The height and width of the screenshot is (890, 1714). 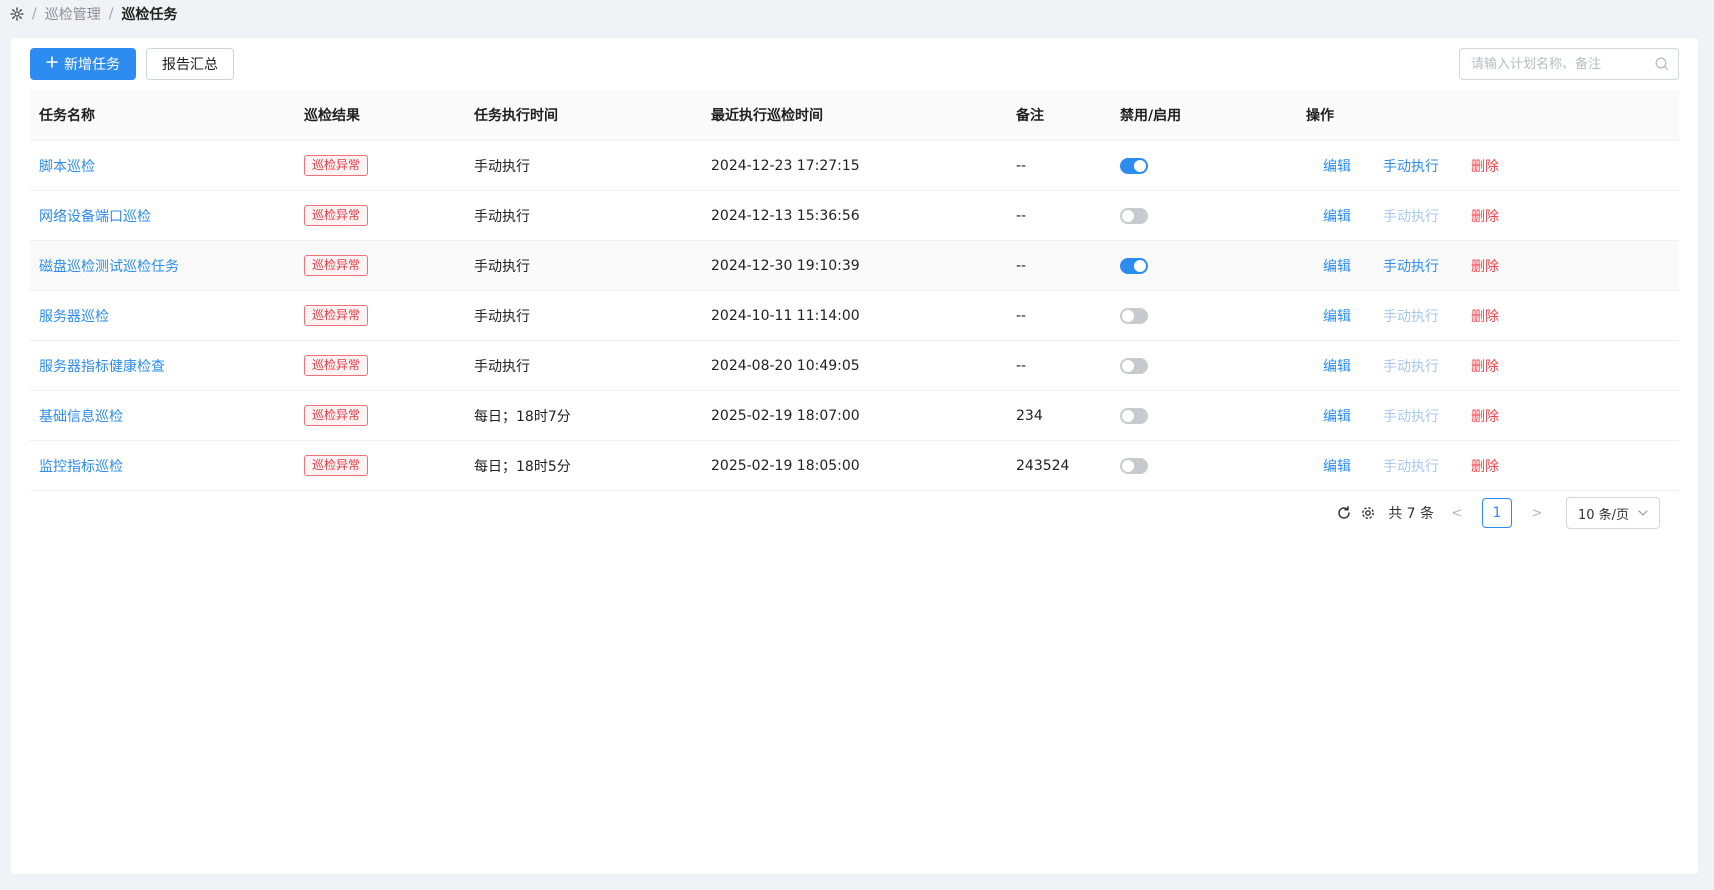 What do you see at coordinates (1662, 64) in the screenshot?
I see `search-icon` at bounding box center [1662, 64].